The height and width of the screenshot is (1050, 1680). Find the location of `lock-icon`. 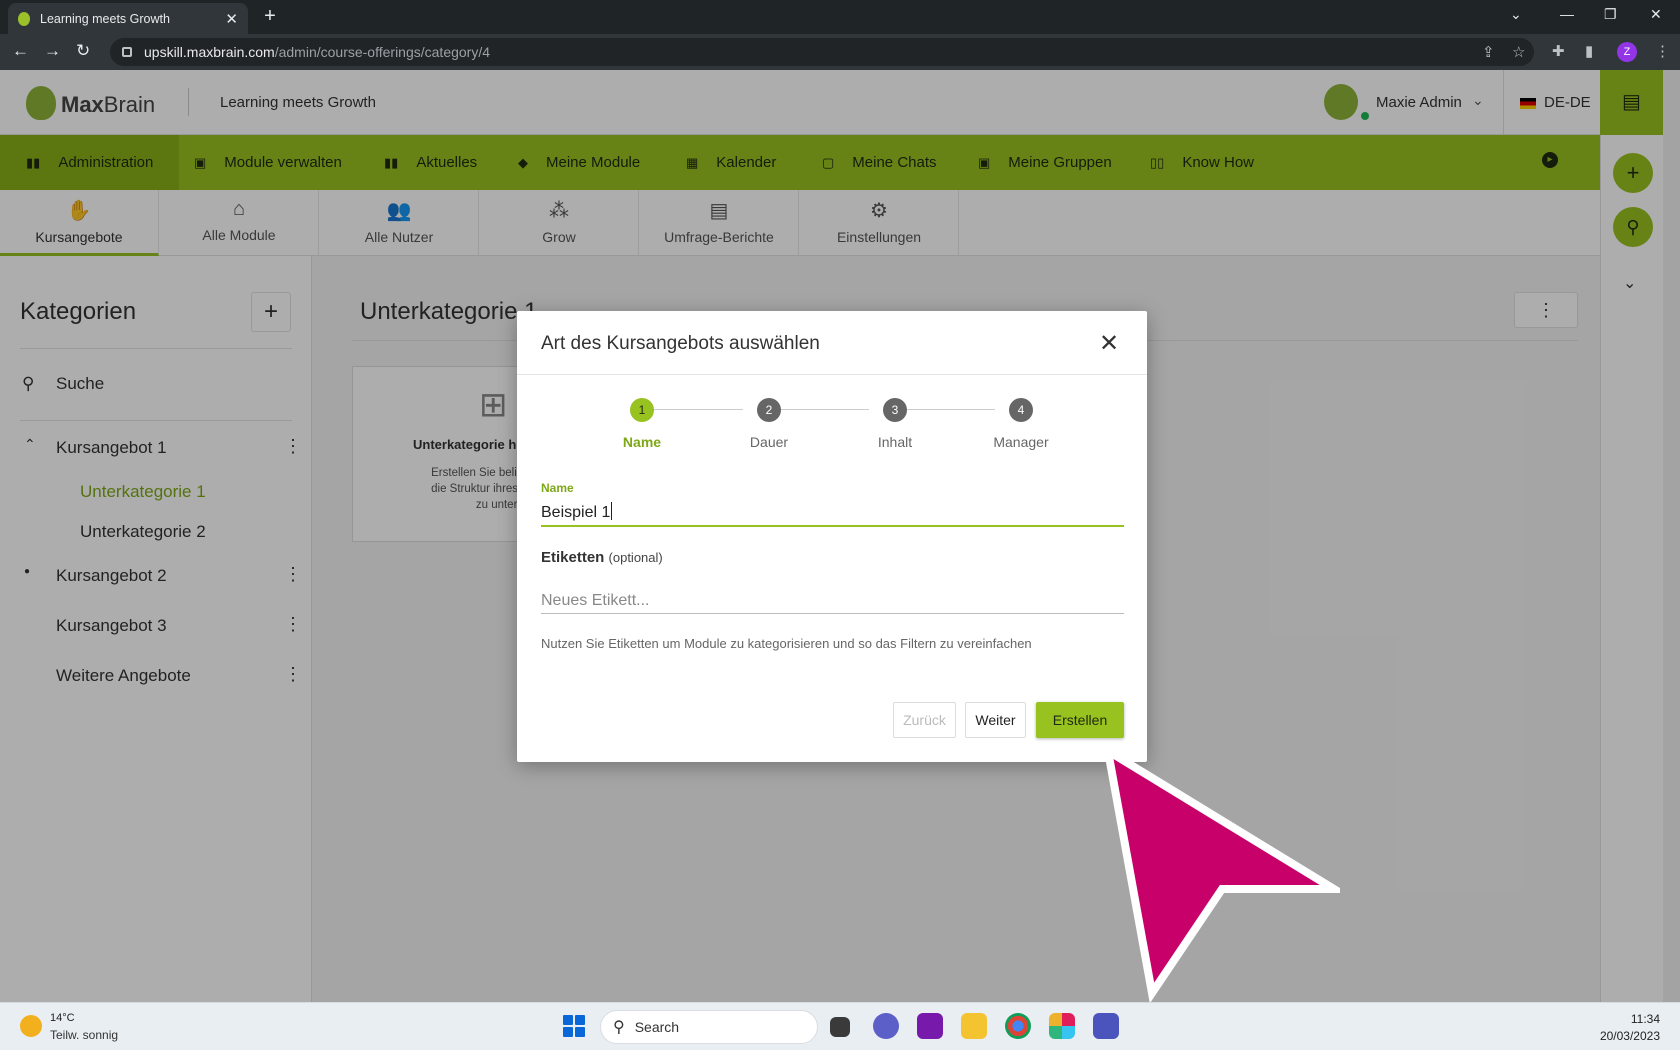

lock-icon is located at coordinates (127, 52).